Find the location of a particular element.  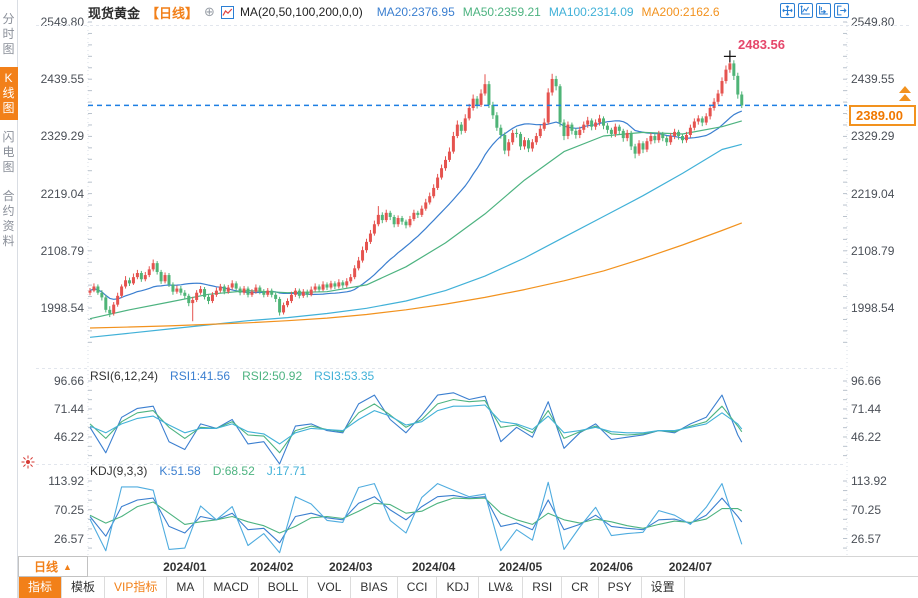

ma-formula: MA(20,50,100,200,0,0) is located at coordinates (301, 12).